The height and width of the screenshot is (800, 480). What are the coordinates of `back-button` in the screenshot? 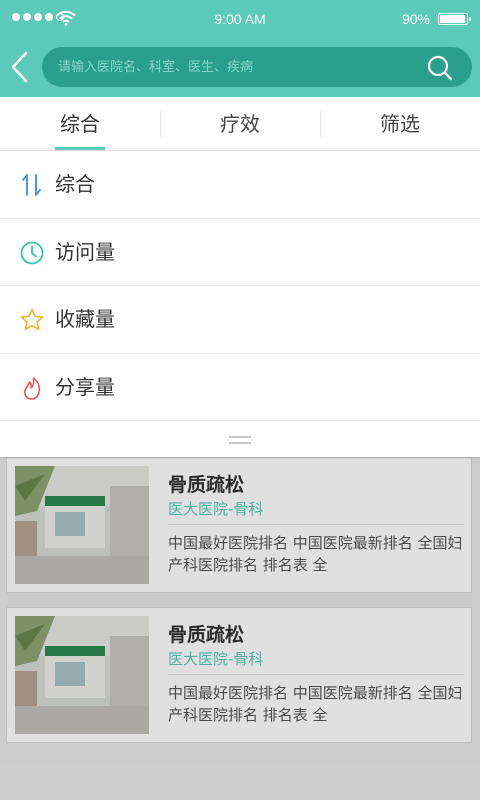 It's located at (20, 67).